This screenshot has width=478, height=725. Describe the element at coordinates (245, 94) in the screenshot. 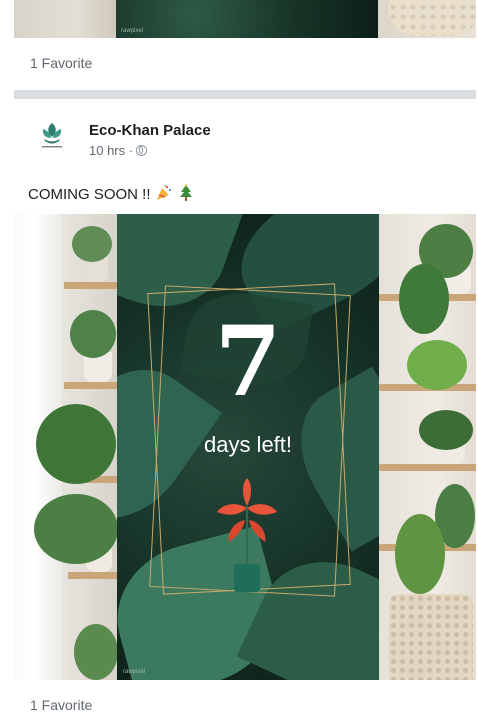

I see `post-divider` at that location.